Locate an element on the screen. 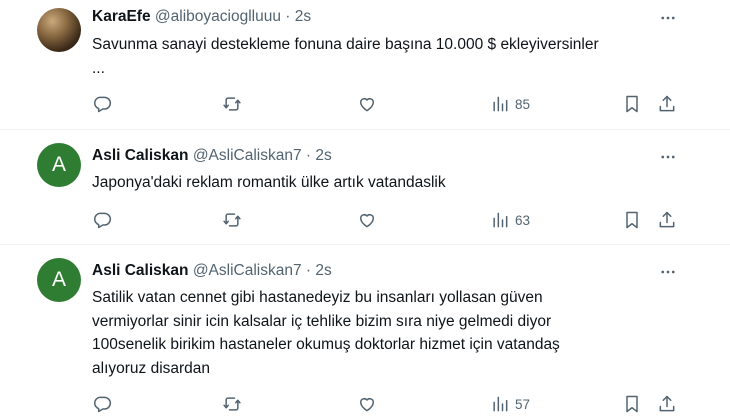 This screenshot has width=730, height=420. avatar is located at coordinates (59, 30).